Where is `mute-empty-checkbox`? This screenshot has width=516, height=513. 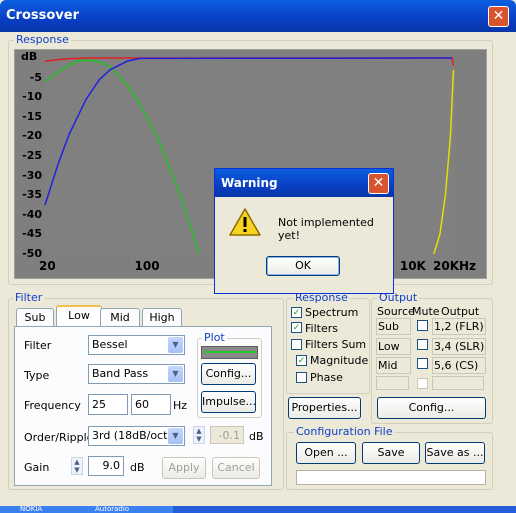
mute-empty-checkbox is located at coordinates (422, 383).